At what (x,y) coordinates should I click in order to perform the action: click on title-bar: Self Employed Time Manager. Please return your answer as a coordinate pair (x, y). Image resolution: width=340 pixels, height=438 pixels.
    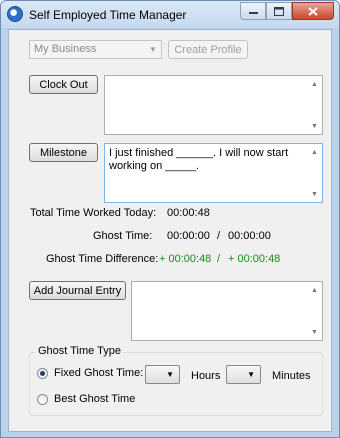
    Looking at the image, I should click on (170, 14).